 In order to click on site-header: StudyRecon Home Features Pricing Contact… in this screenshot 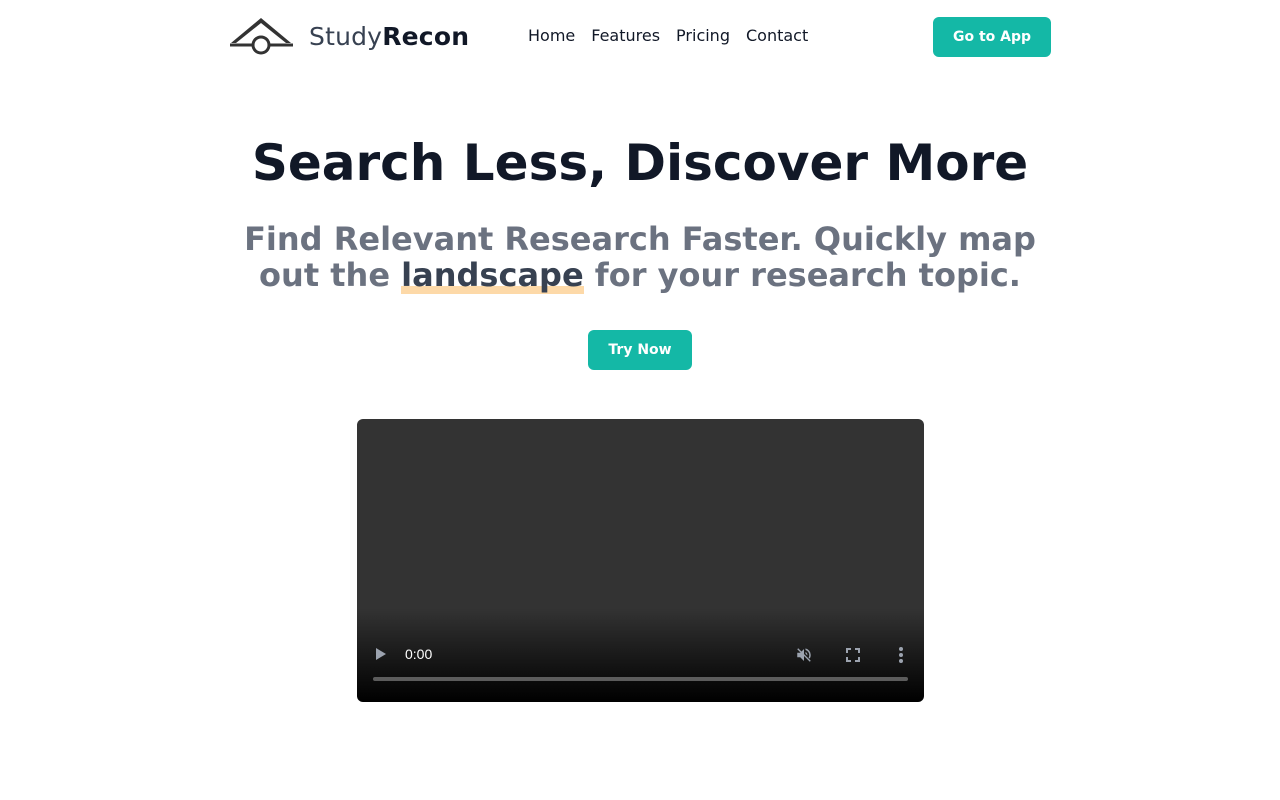, I will do `click(640, 36)`.